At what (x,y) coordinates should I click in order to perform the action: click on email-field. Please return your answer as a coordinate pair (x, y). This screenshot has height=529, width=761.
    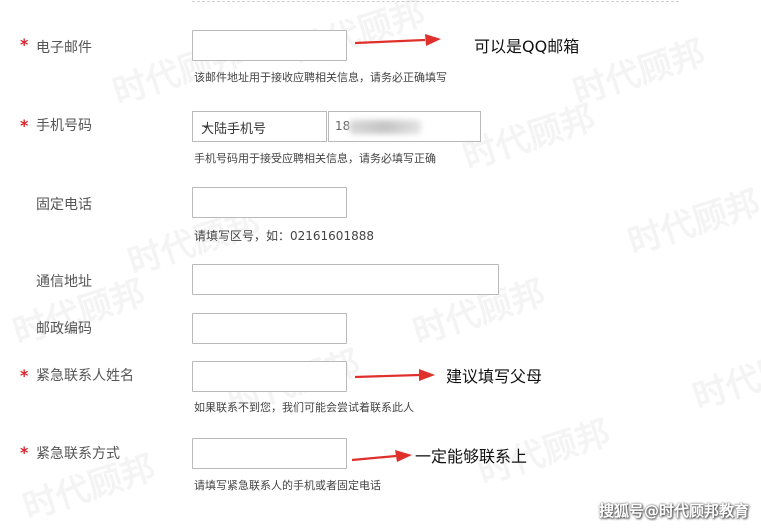
    Looking at the image, I should click on (269, 45).